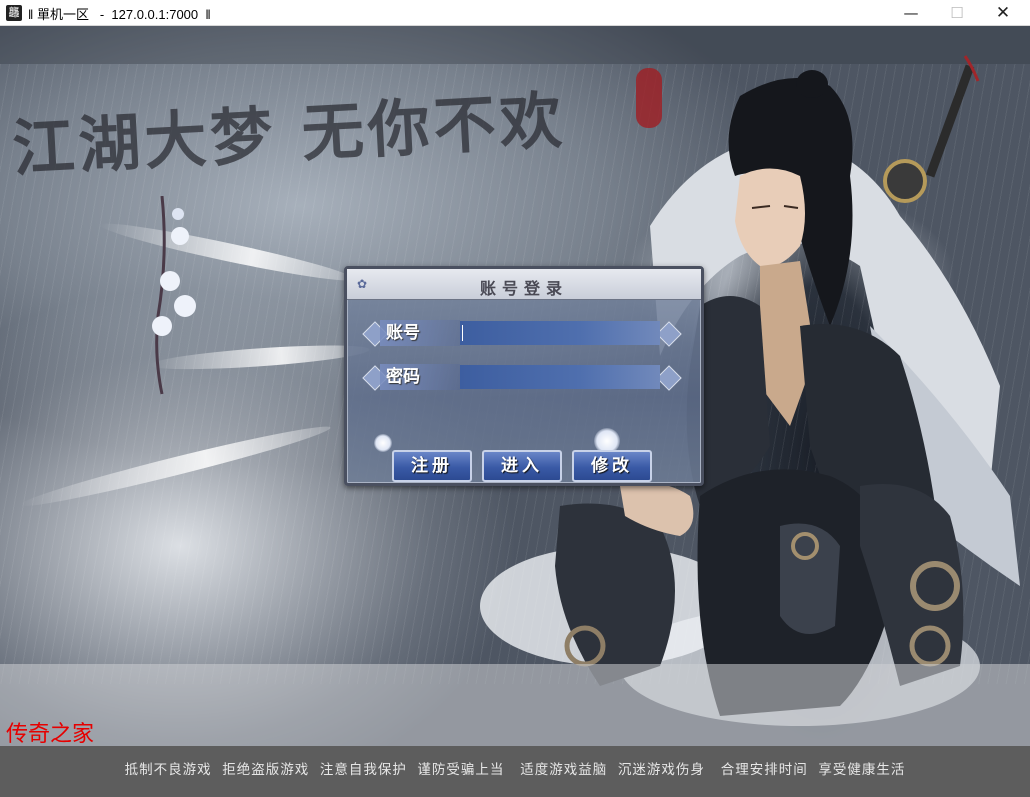 This screenshot has height=797, width=1030. What do you see at coordinates (14, 13) in the screenshot?
I see `game-logo-icon: 龘` at bounding box center [14, 13].